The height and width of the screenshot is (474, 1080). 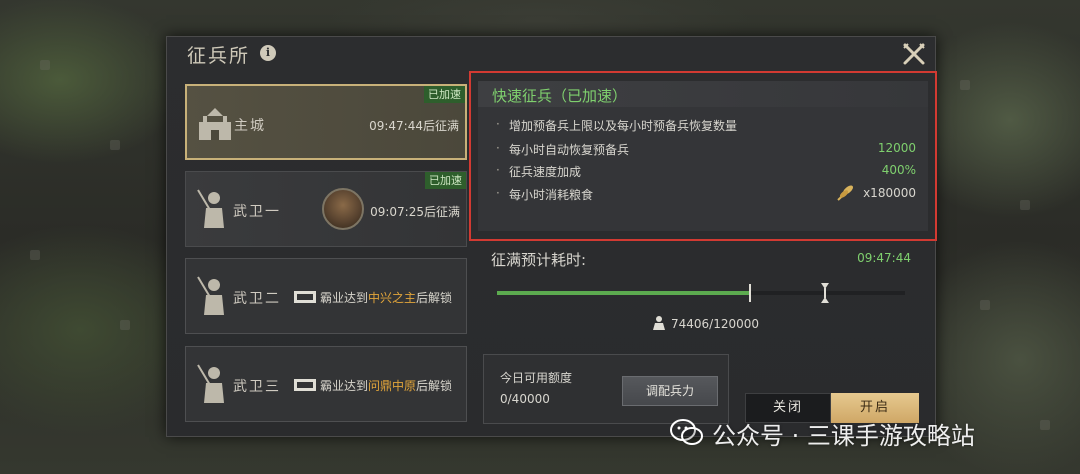 I want to click on progress-marker, so click(x=749, y=293).